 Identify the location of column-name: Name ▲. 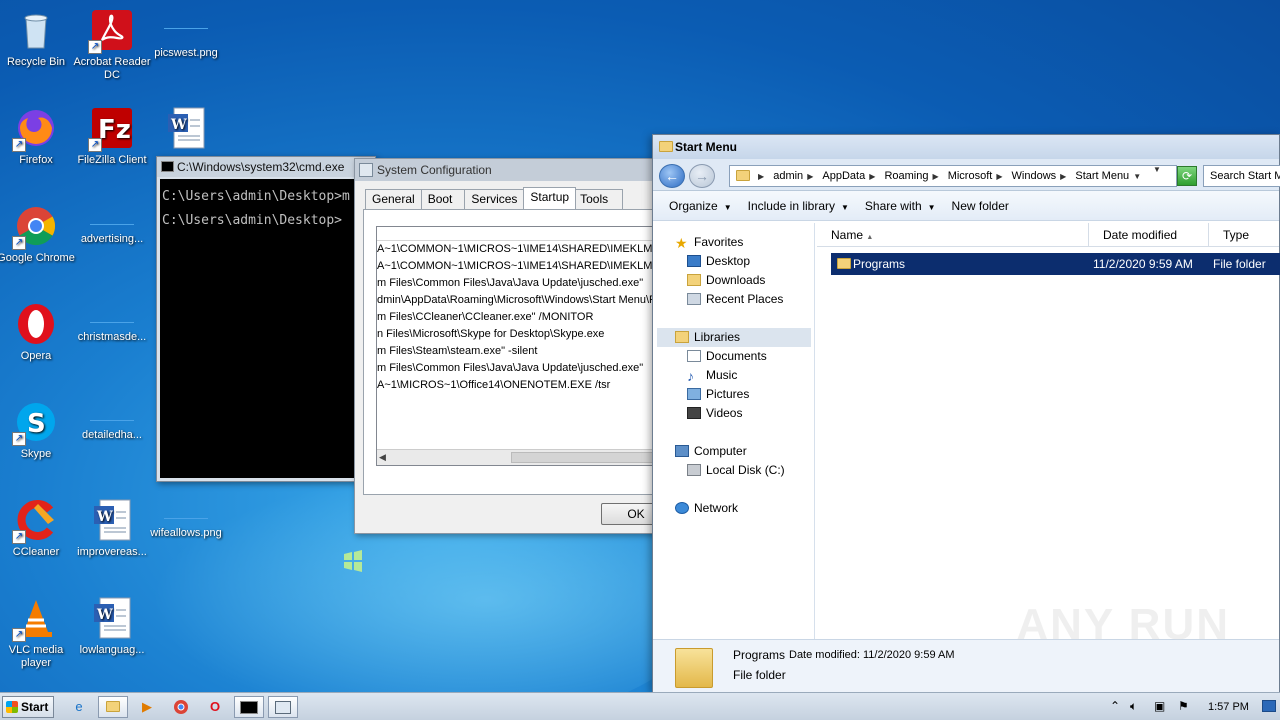
(953, 235).